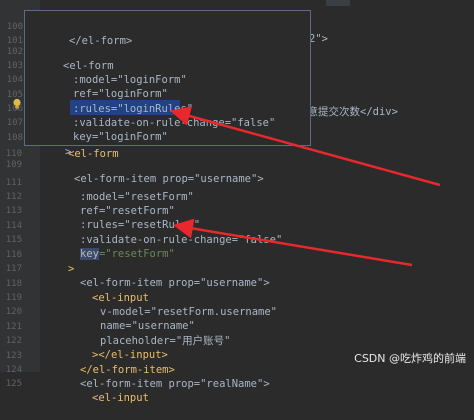 Image resolution: width=474 pixels, height=420 pixels. Describe the element at coordinates (158, 65) in the screenshot. I see `code-line-103: 103 :model="loginForm"` at that location.